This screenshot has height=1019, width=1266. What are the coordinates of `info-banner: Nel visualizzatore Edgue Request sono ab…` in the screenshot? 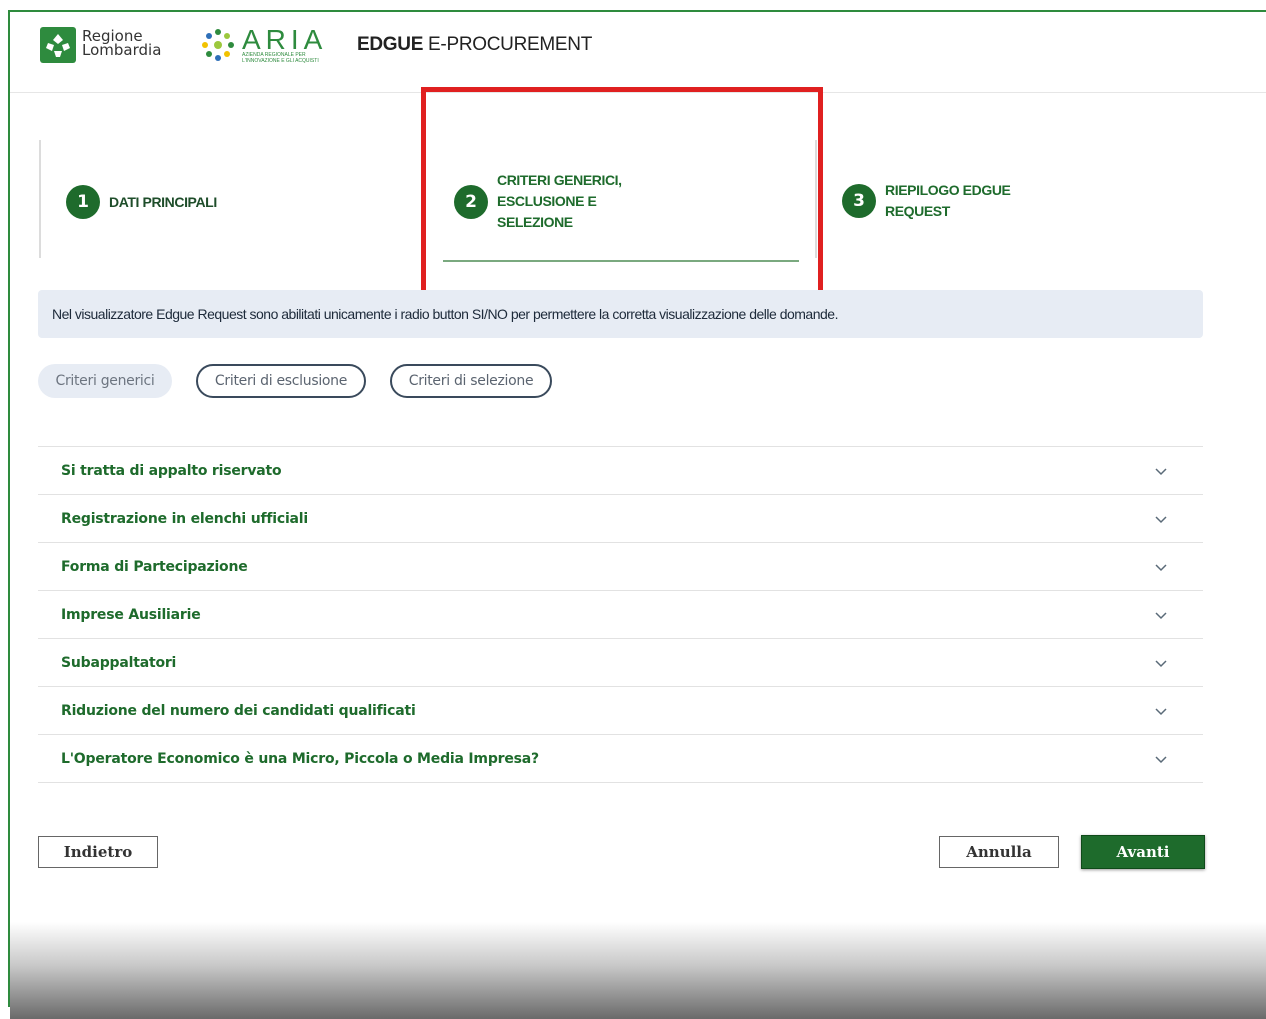 It's located at (620, 314).